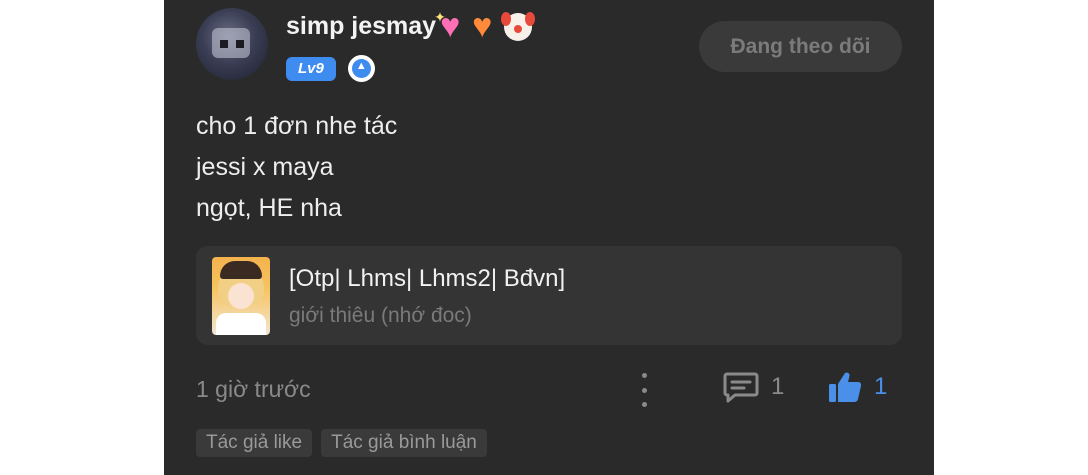  What do you see at coordinates (254, 443) in the screenshot?
I see `tag-author-liked: Tác giả like` at bounding box center [254, 443].